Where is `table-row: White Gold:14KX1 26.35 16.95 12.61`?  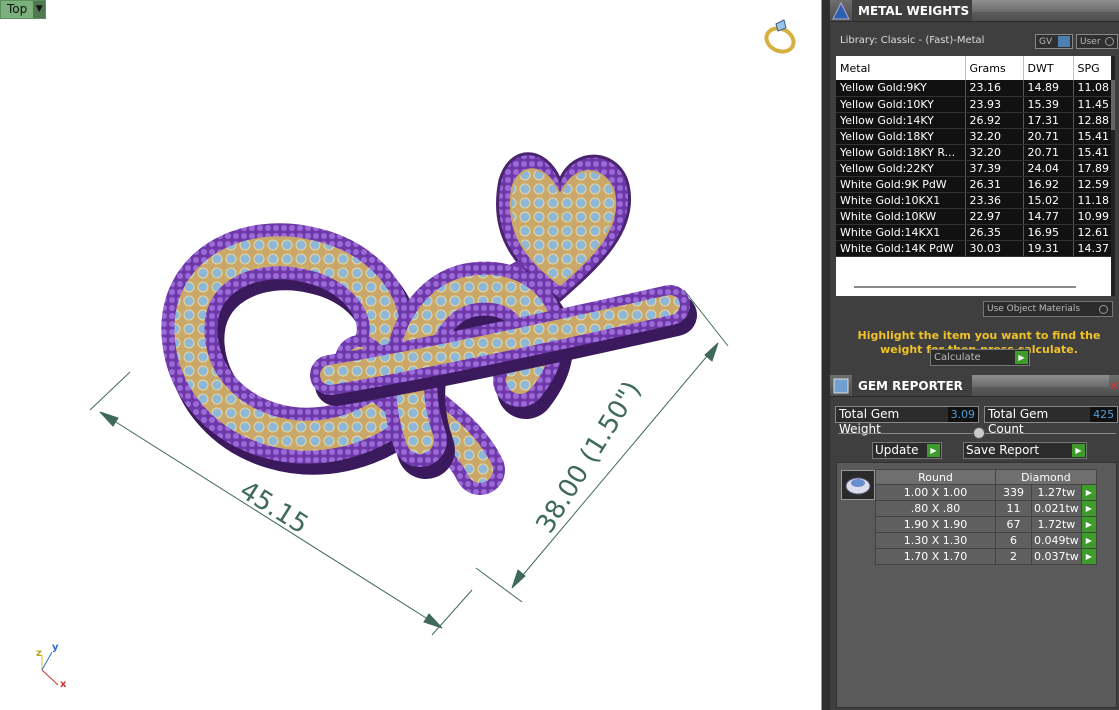 table-row: White Gold:14KX1 26.35 16.95 12.61 is located at coordinates (975, 232).